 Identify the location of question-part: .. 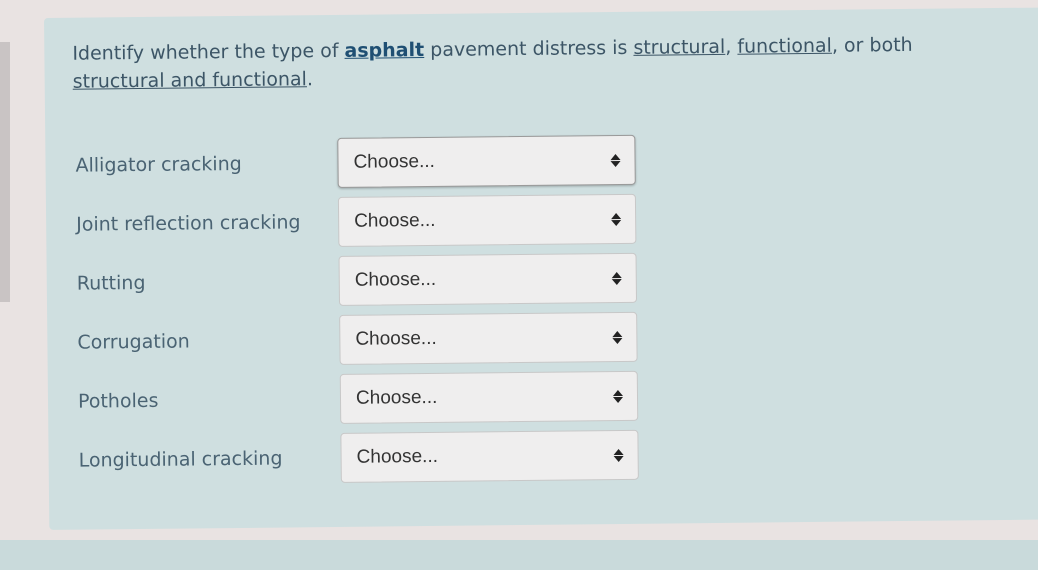
(310, 79).